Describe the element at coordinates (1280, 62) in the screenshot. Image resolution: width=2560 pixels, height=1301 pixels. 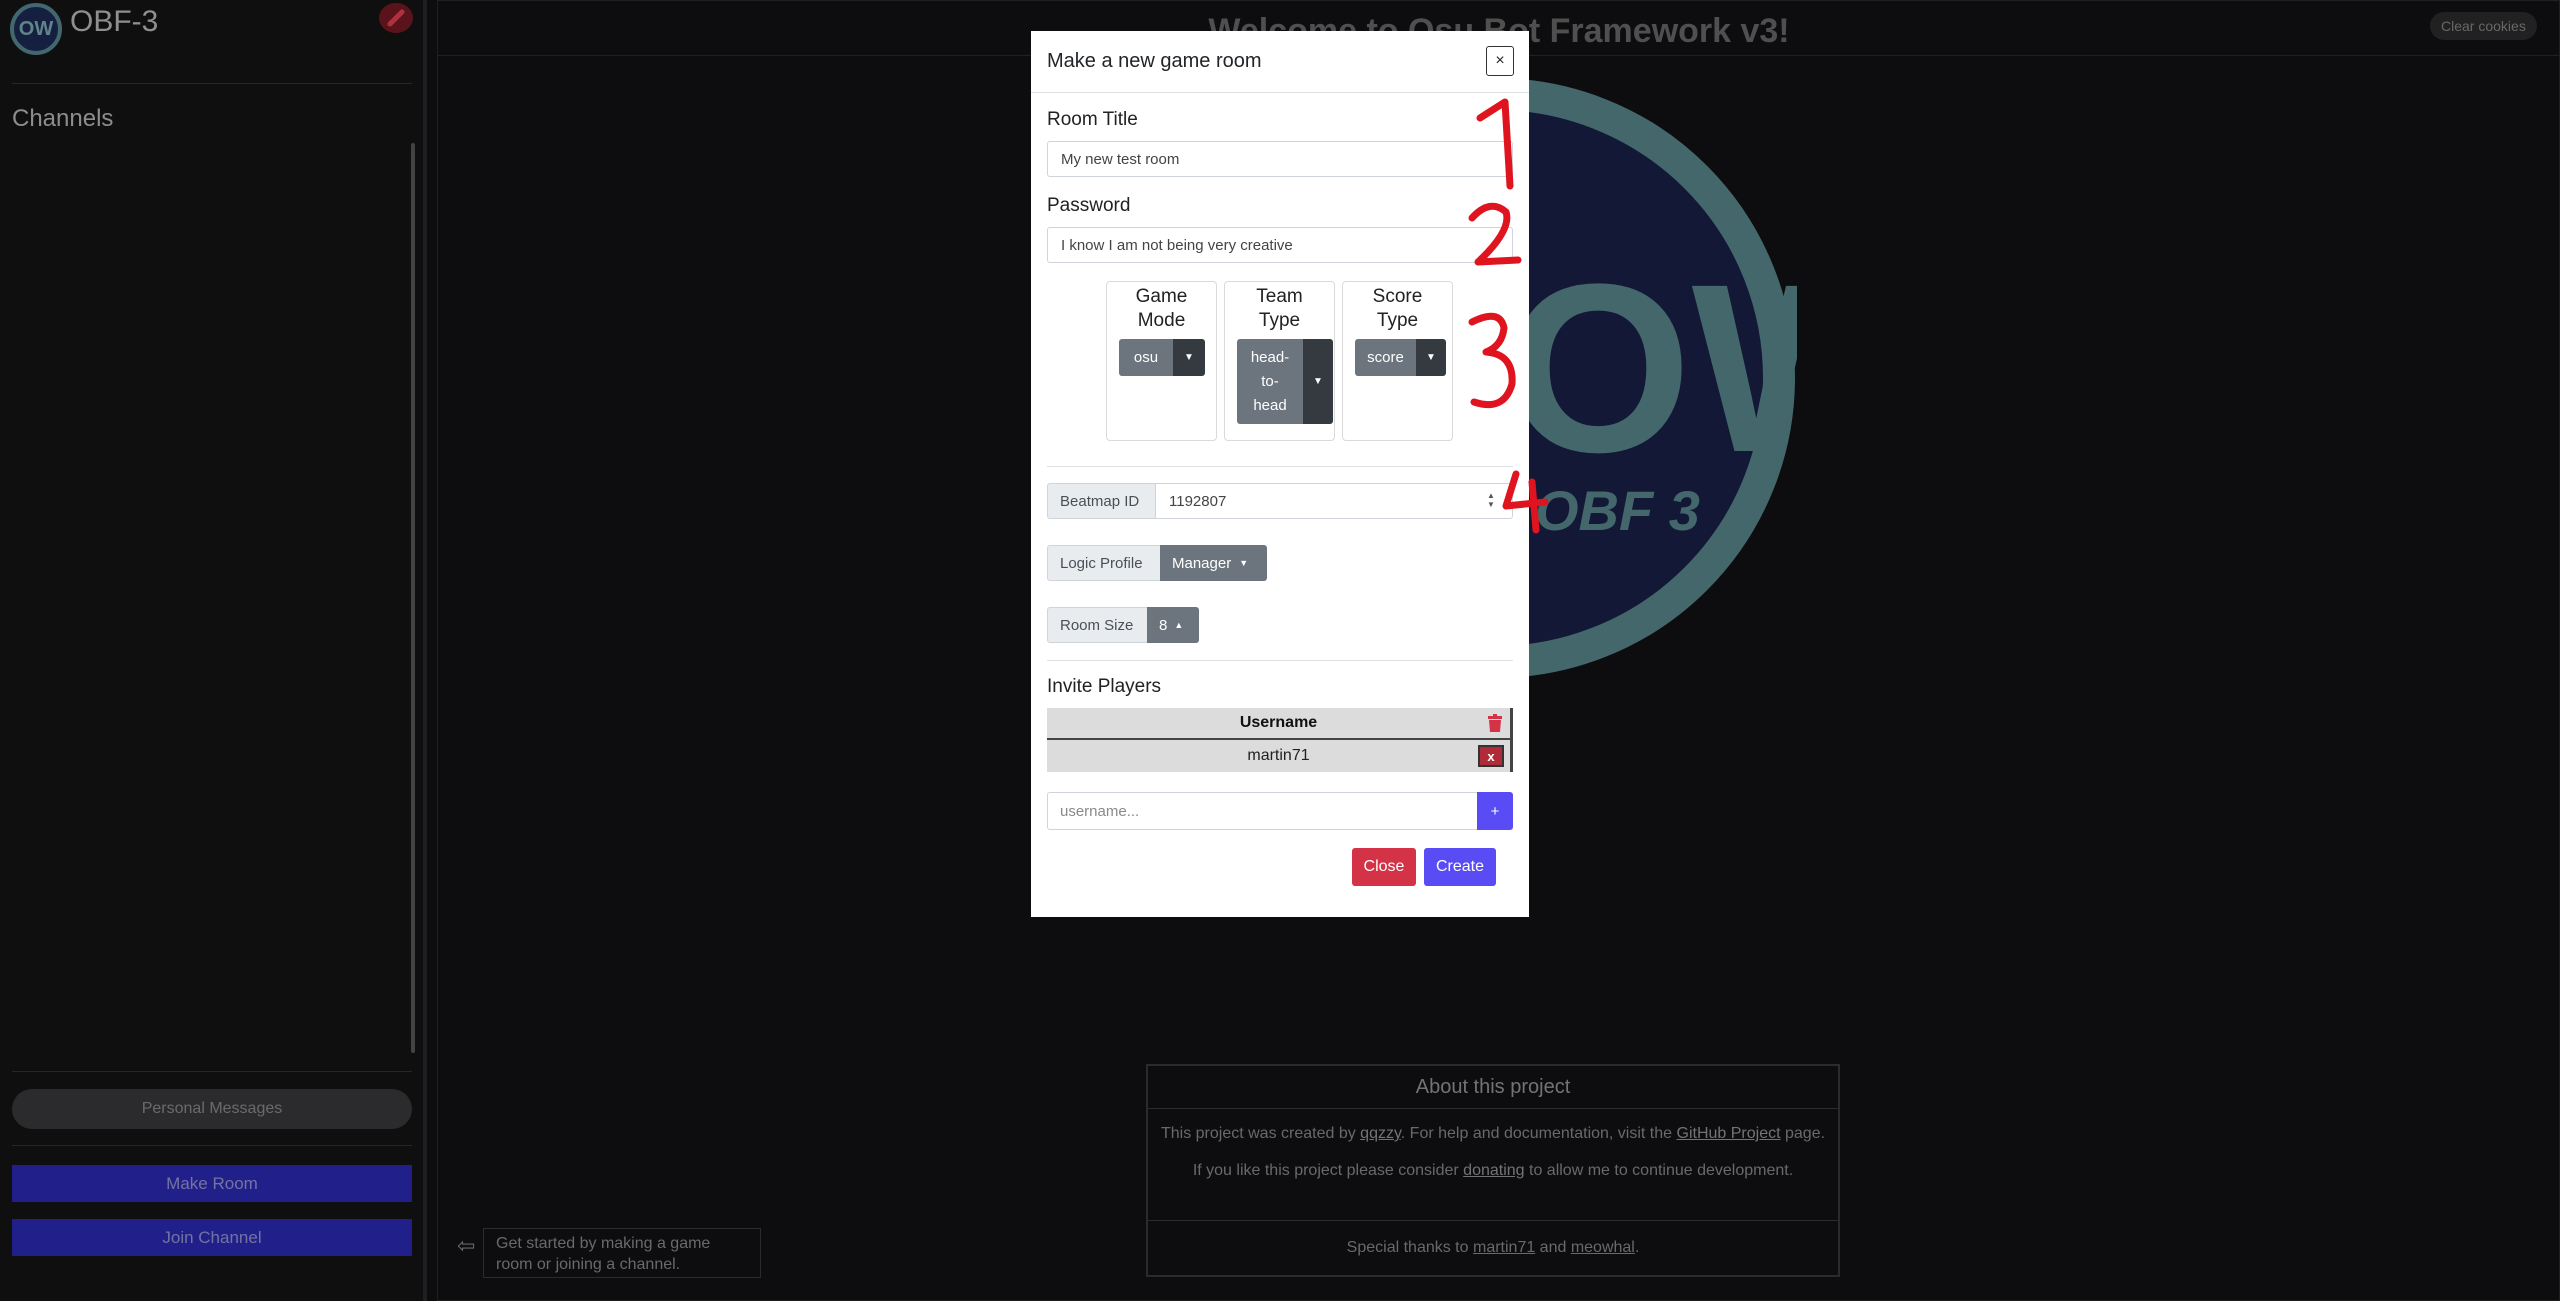
I see `modal-header: Make a new game room` at that location.